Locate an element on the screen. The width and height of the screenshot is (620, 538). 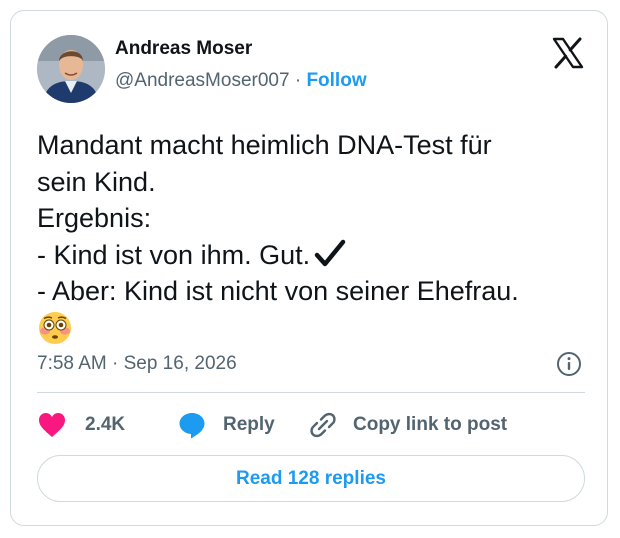
reply-button: Reply is located at coordinates (226, 425).